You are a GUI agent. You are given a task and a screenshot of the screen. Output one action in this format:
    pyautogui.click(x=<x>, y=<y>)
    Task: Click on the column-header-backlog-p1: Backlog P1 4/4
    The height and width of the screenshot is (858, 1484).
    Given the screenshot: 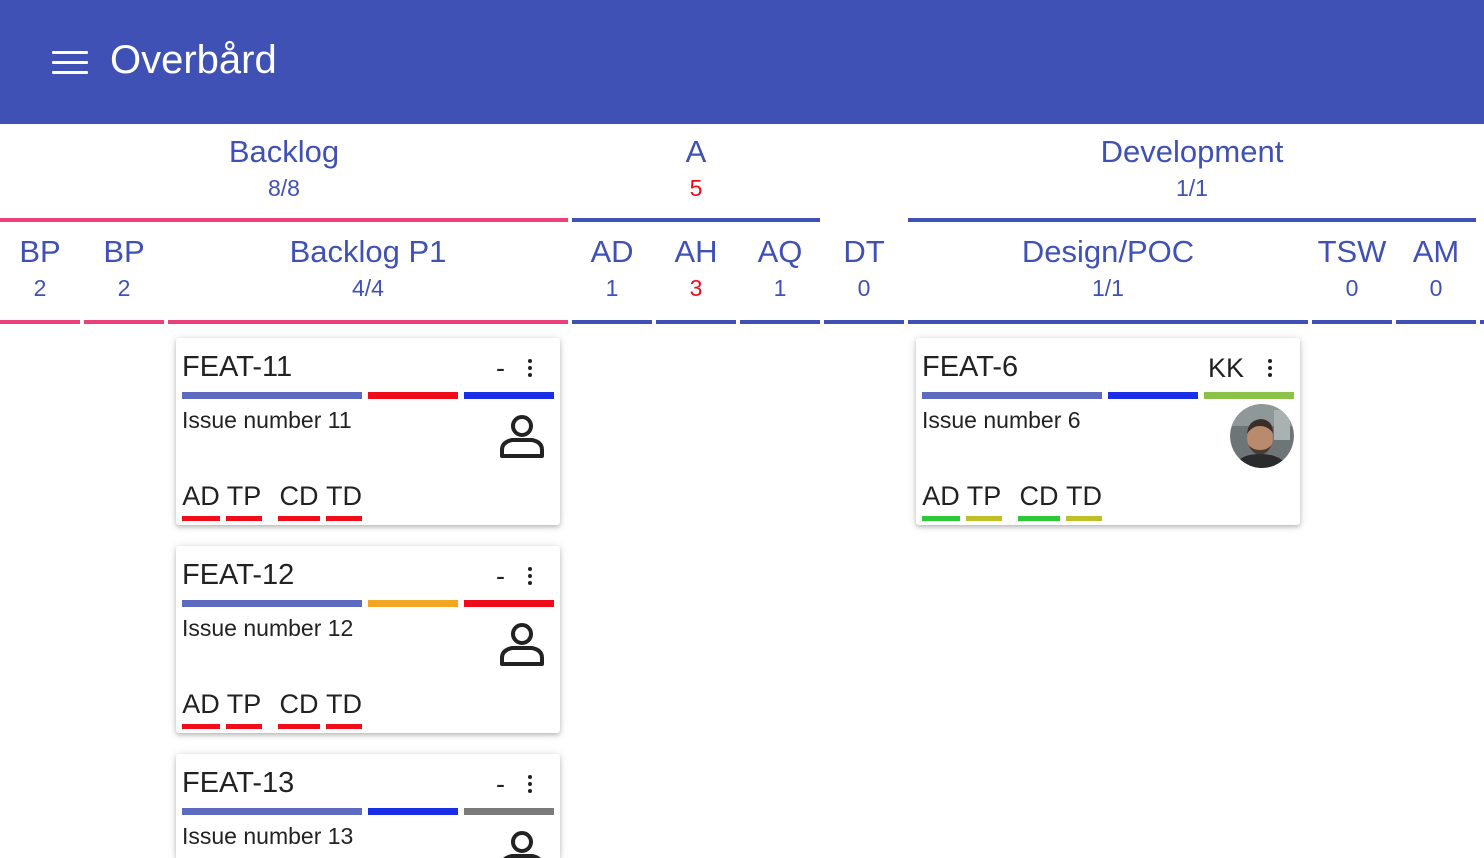 What is the action you would take?
    pyautogui.click(x=368, y=268)
    